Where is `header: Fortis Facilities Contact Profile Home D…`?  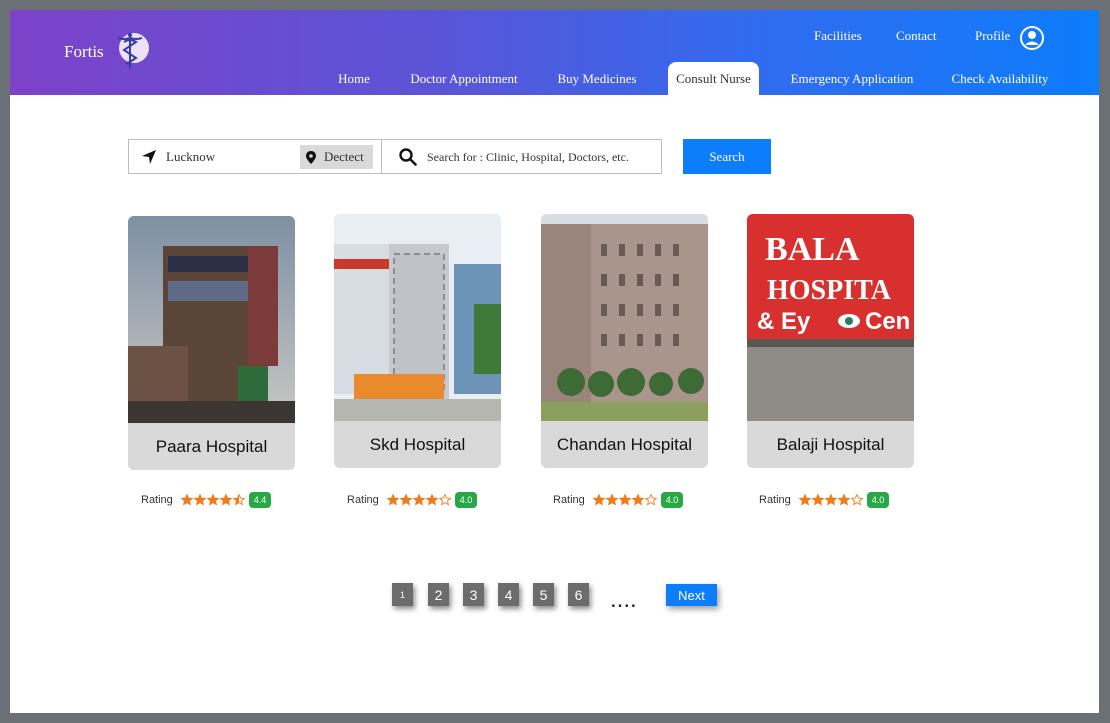 header: Fortis Facilities Contact Profile Home D… is located at coordinates (554, 52).